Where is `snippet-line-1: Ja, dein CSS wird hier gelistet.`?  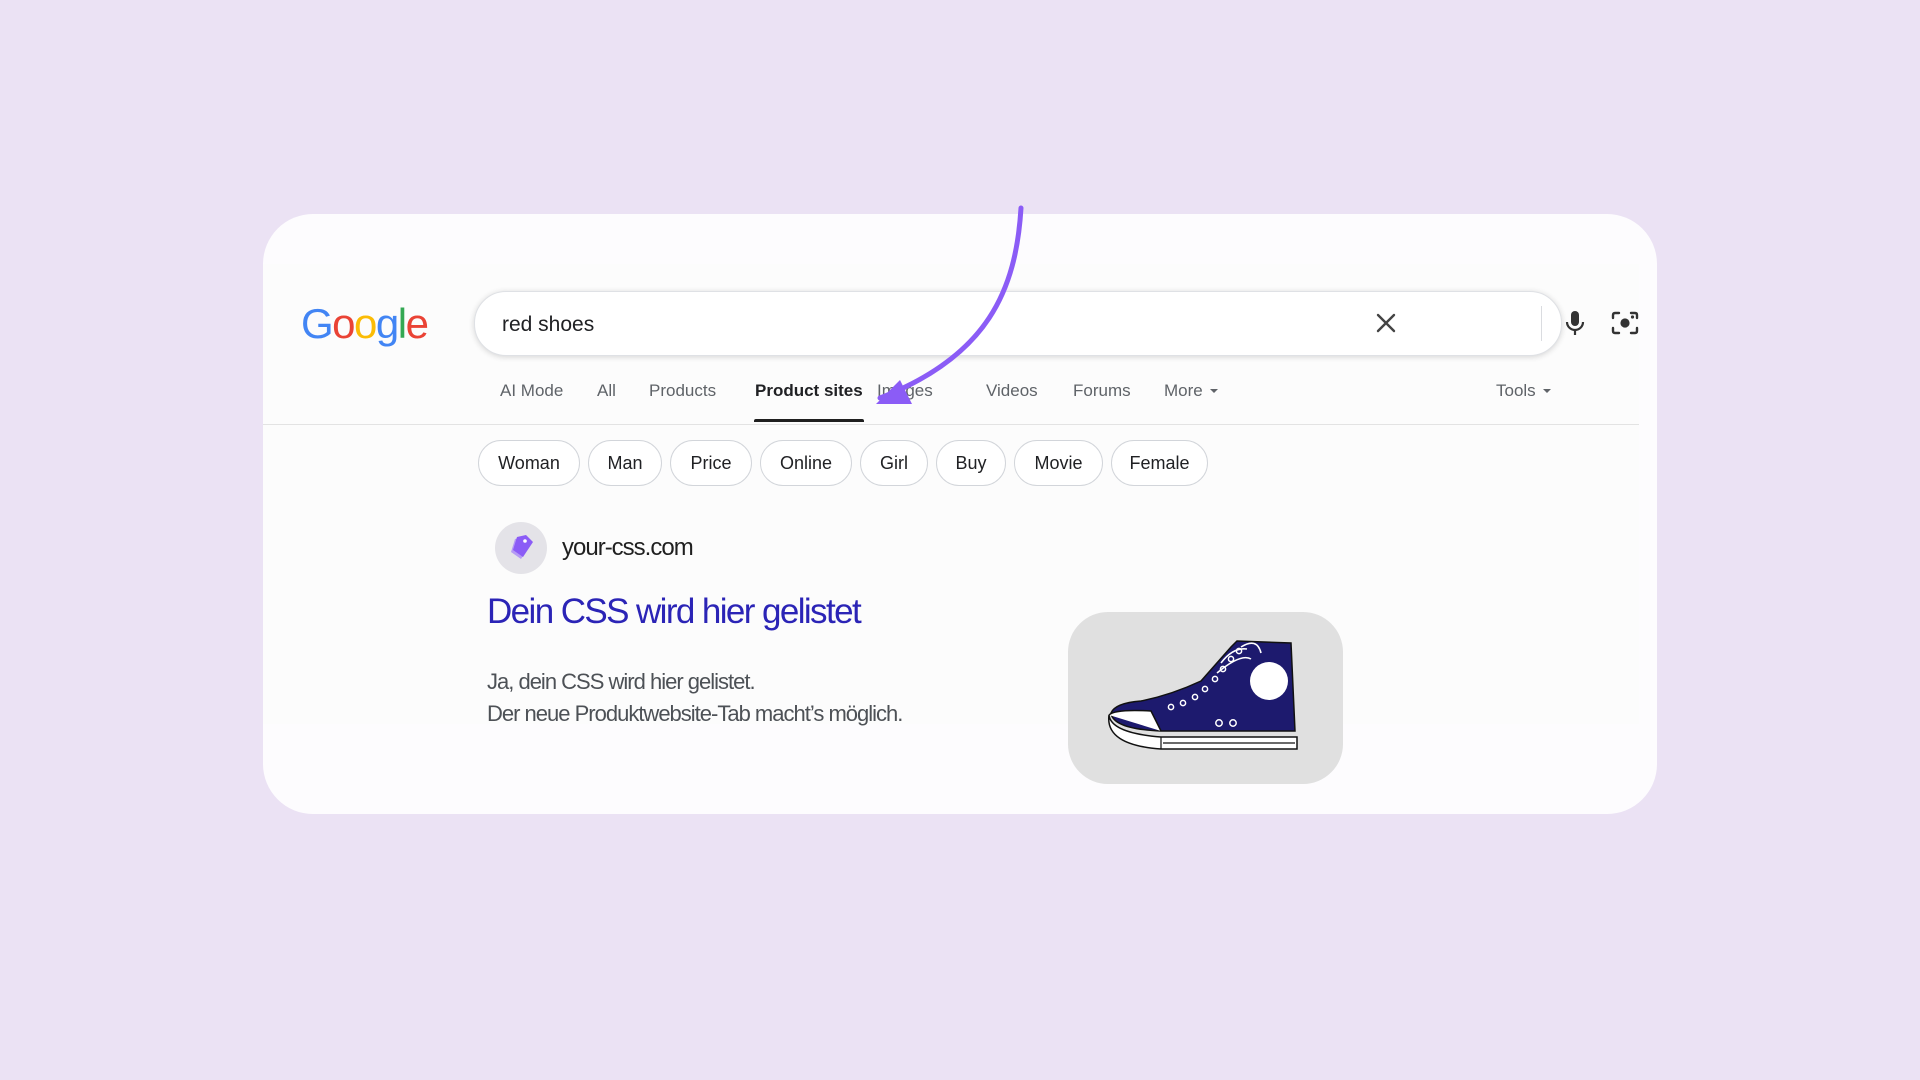 snippet-line-1: Ja, dein CSS wird hier gelistet. is located at coordinates (621, 681).